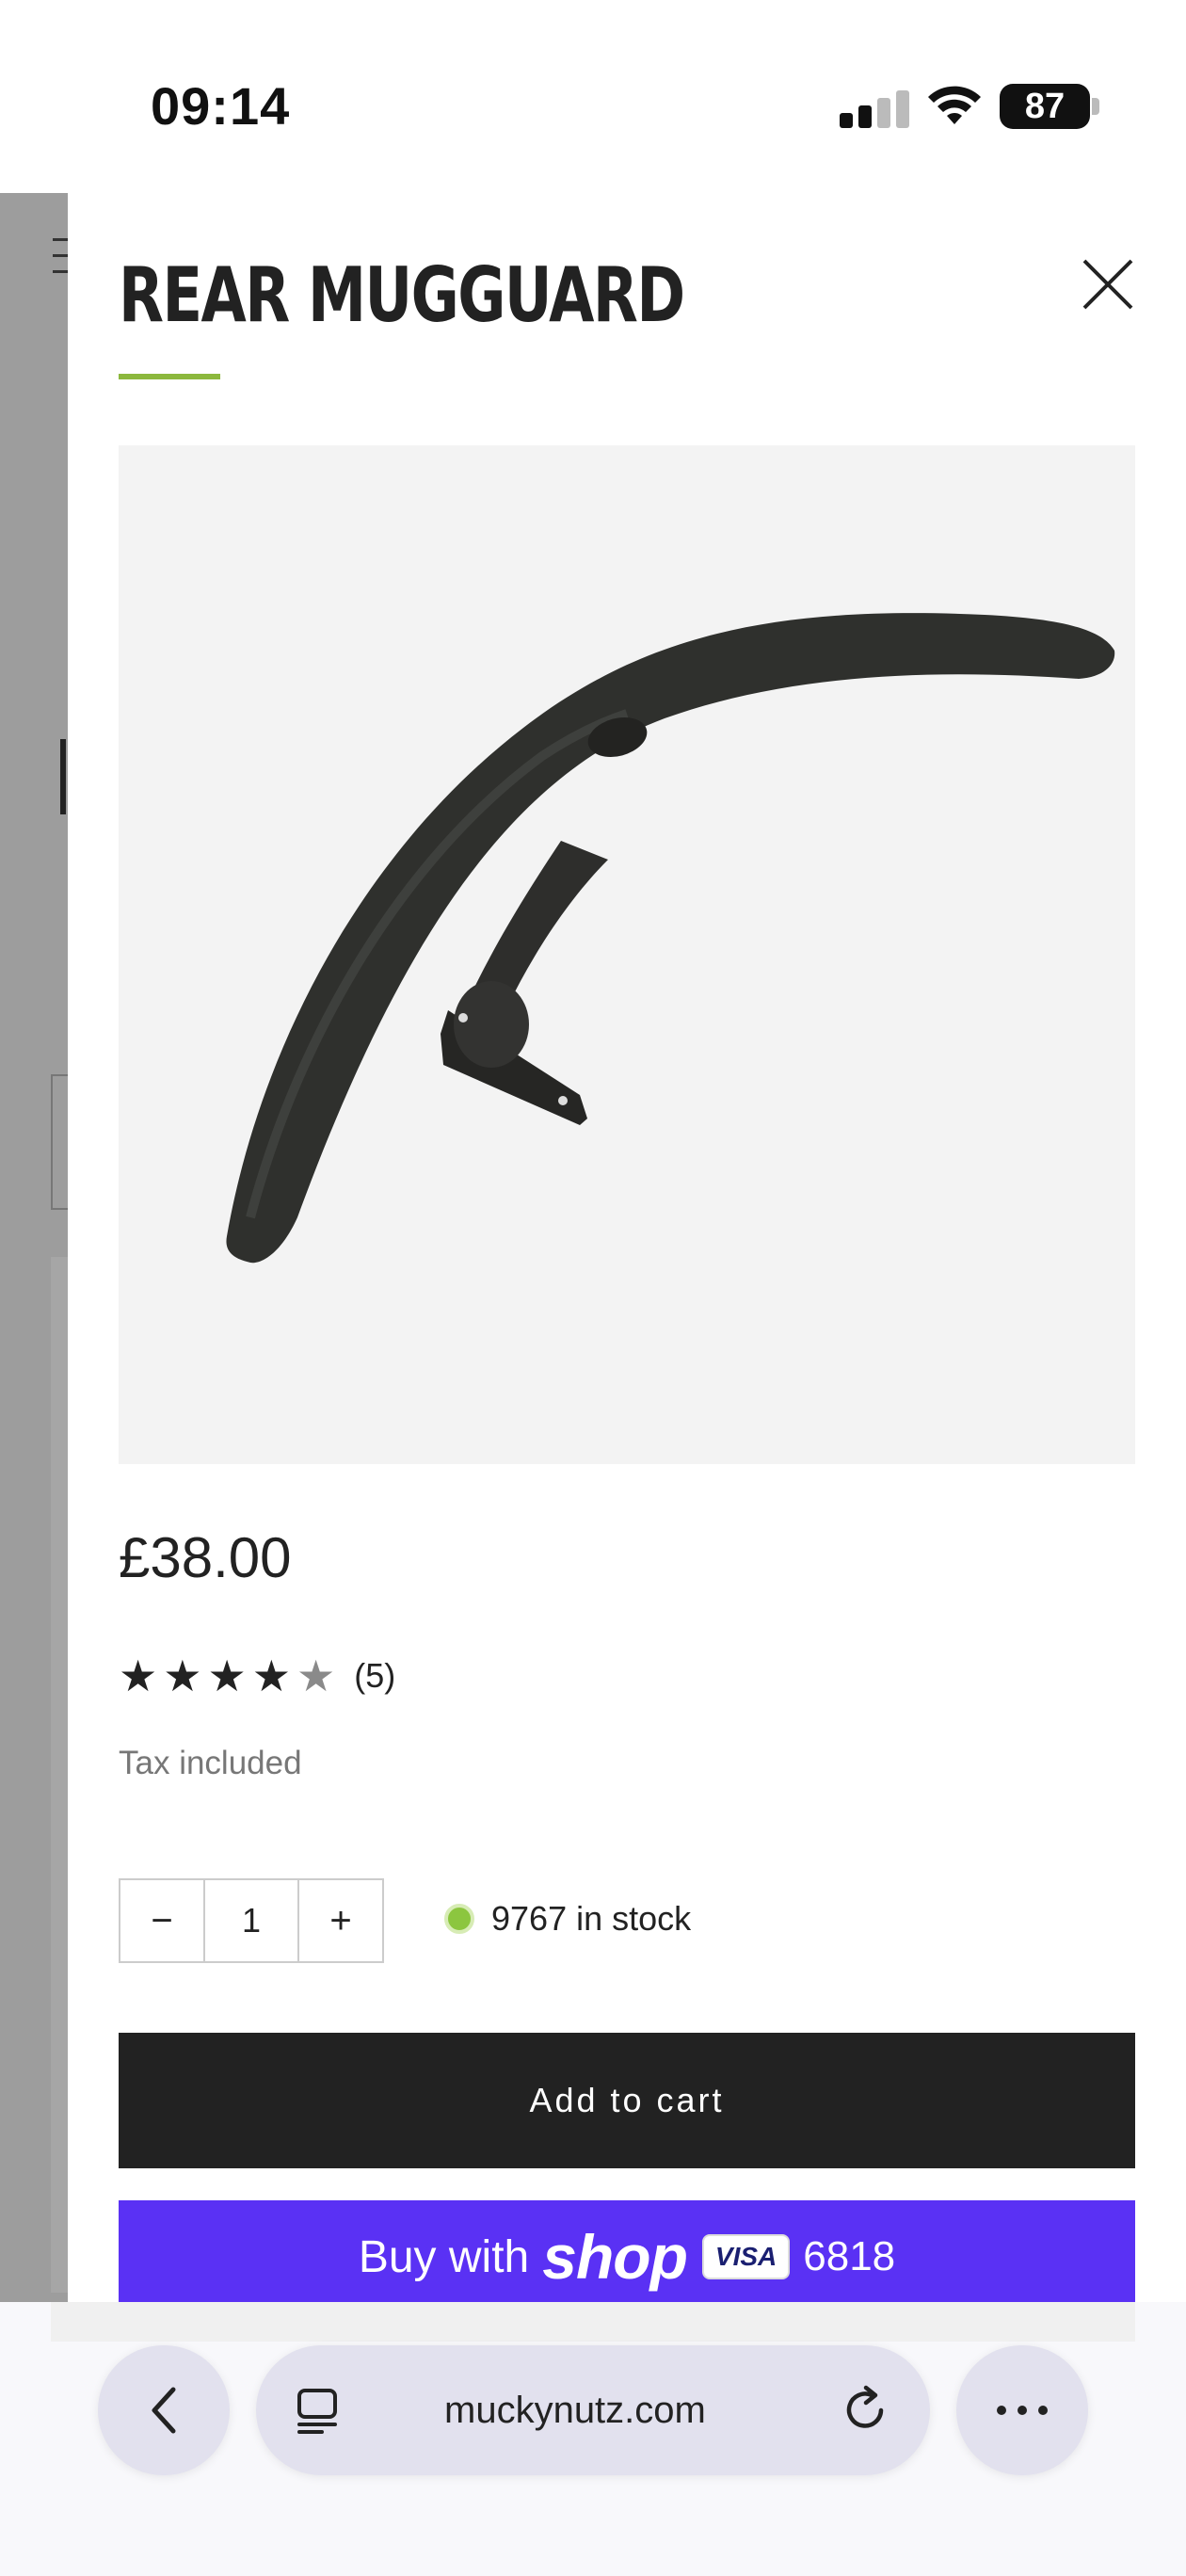 This screenshot has height=2576, width=1186. What do you see at coordinates (954, 105) in the screenshot?
I see `wifi-icon` at bounding box center [954, 105].